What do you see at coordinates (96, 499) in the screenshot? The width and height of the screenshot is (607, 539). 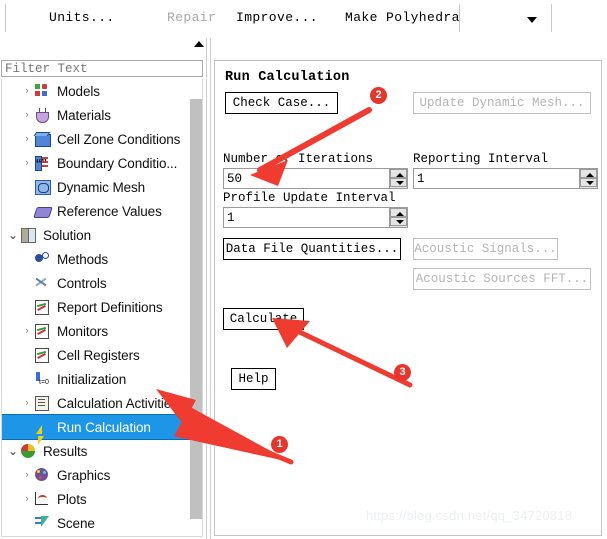 I see `sidebar-item-plots: › Plots` at bounding box center [96, 499].